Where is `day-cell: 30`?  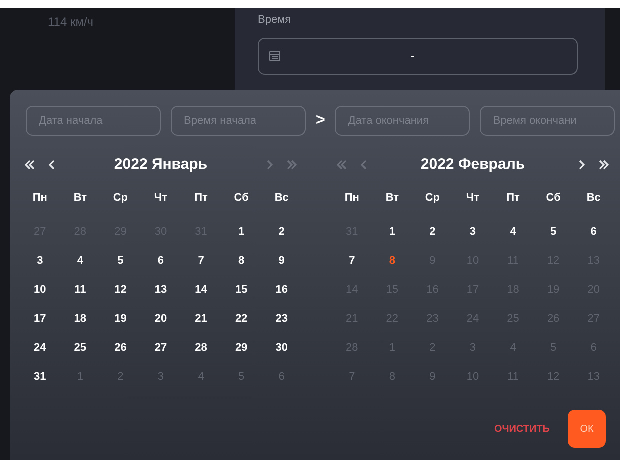
day-cell: 30 is located at coordinates (282, 348).